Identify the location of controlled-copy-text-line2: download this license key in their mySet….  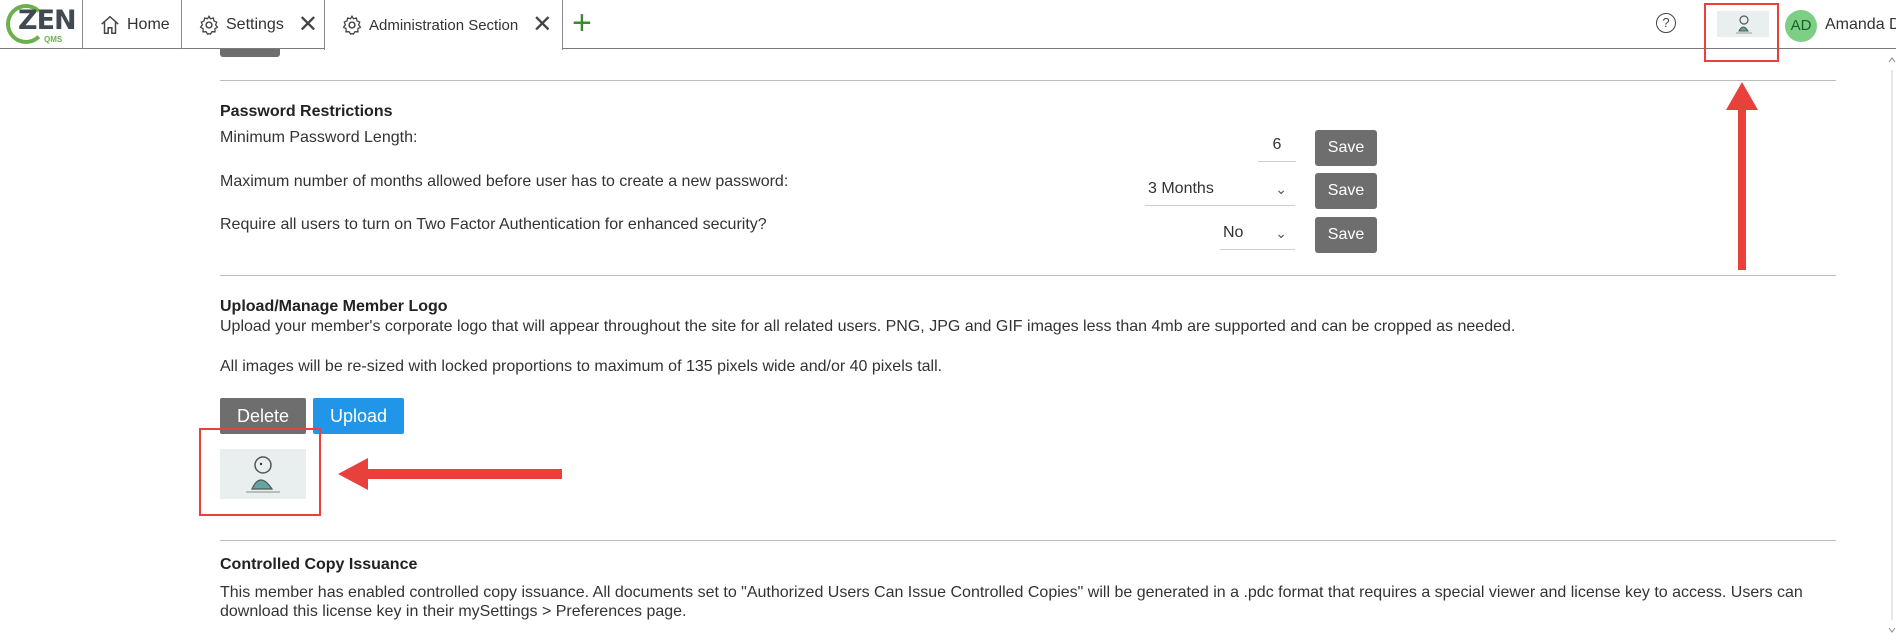
(453, 611).